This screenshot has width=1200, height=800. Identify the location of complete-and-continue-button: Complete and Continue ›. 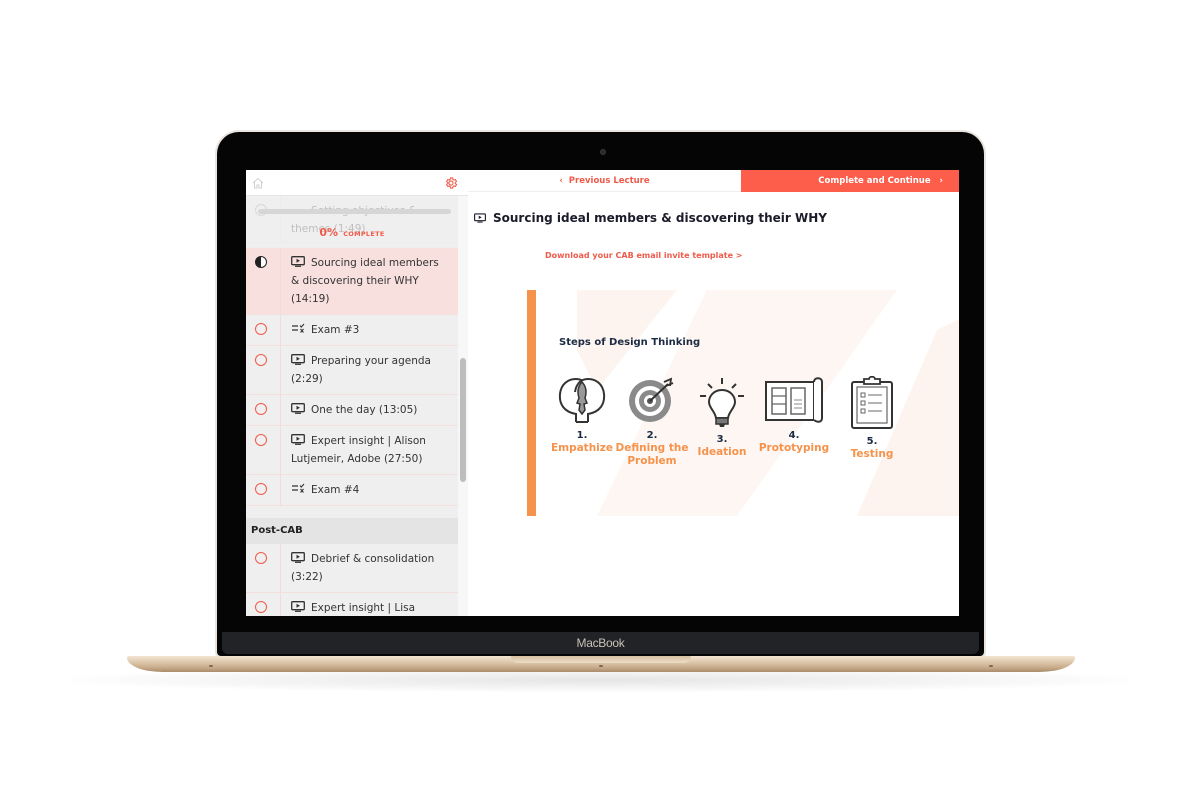
(850, 181).